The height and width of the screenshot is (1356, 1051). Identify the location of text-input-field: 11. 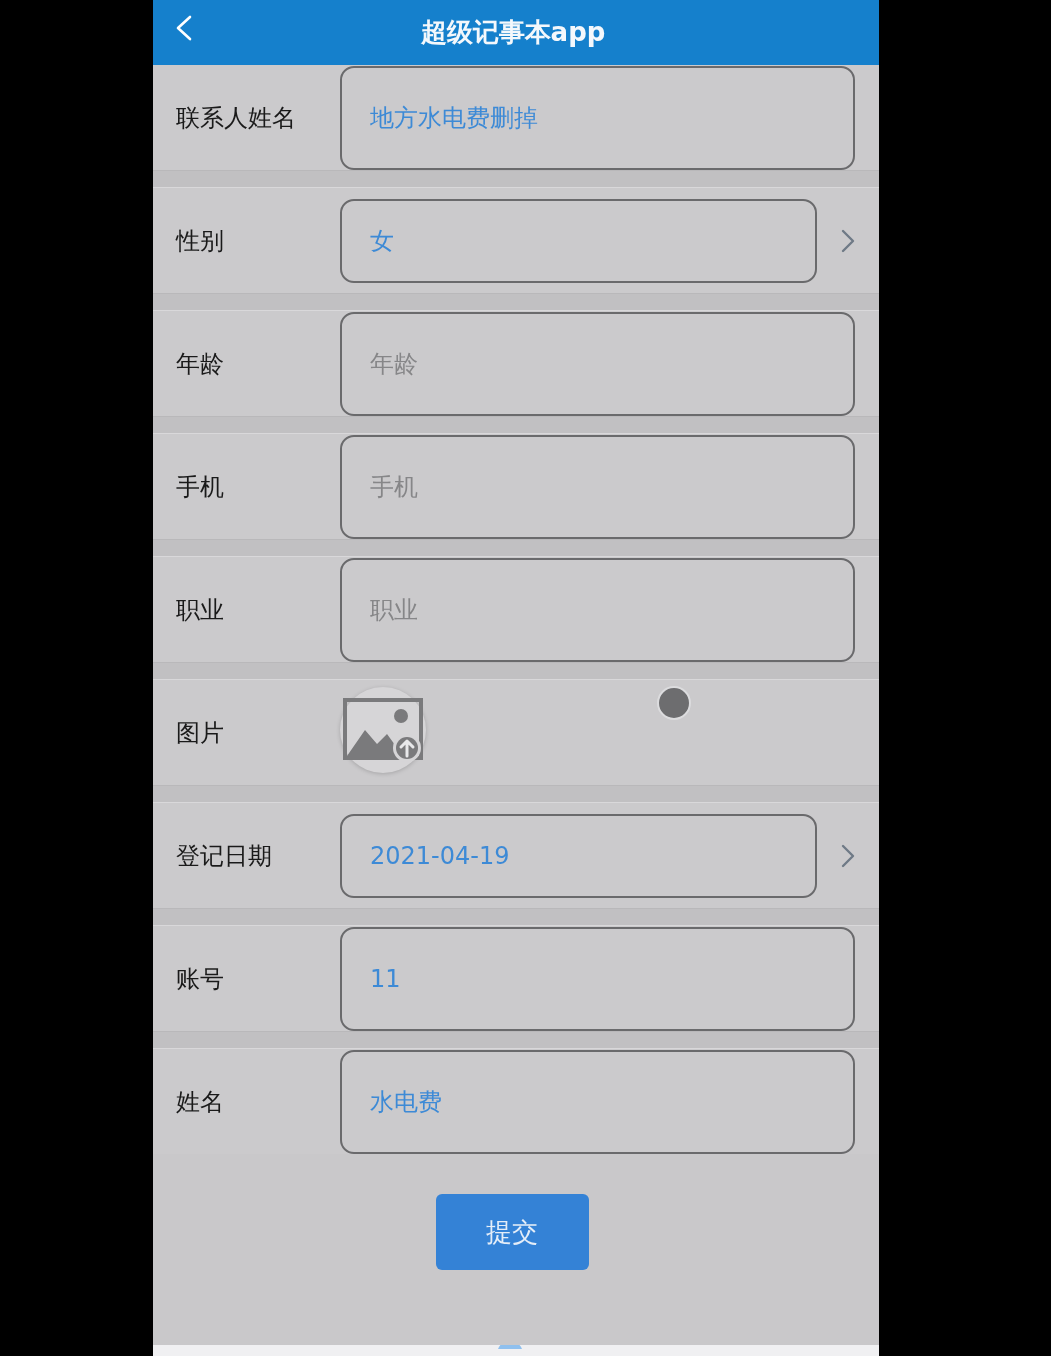
(597, 978).